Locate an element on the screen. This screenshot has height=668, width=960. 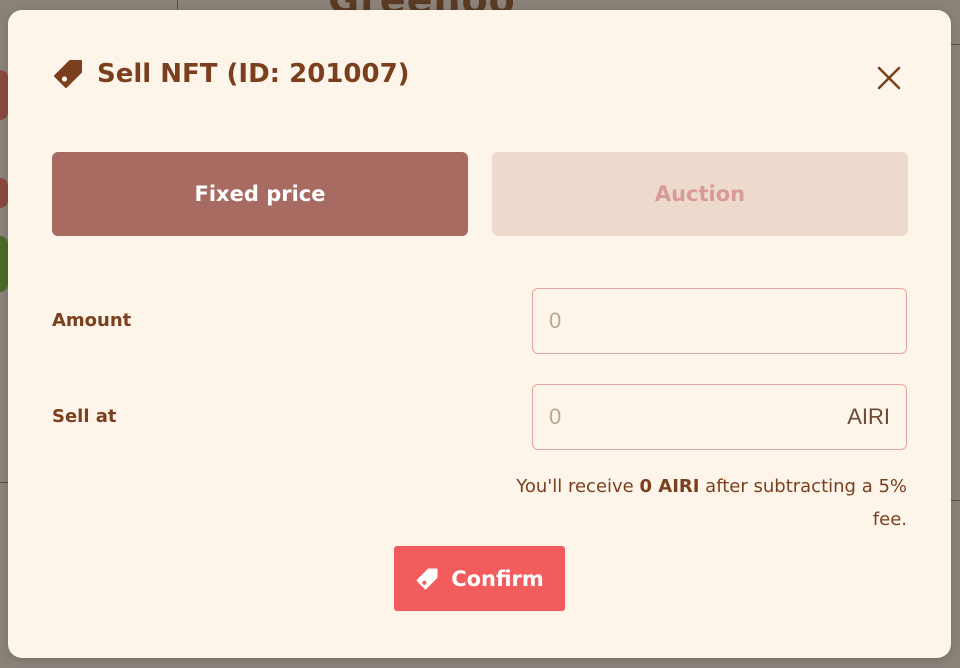
sale-type-tabs: Fixed price Auction is located at coordinates (480, 194).